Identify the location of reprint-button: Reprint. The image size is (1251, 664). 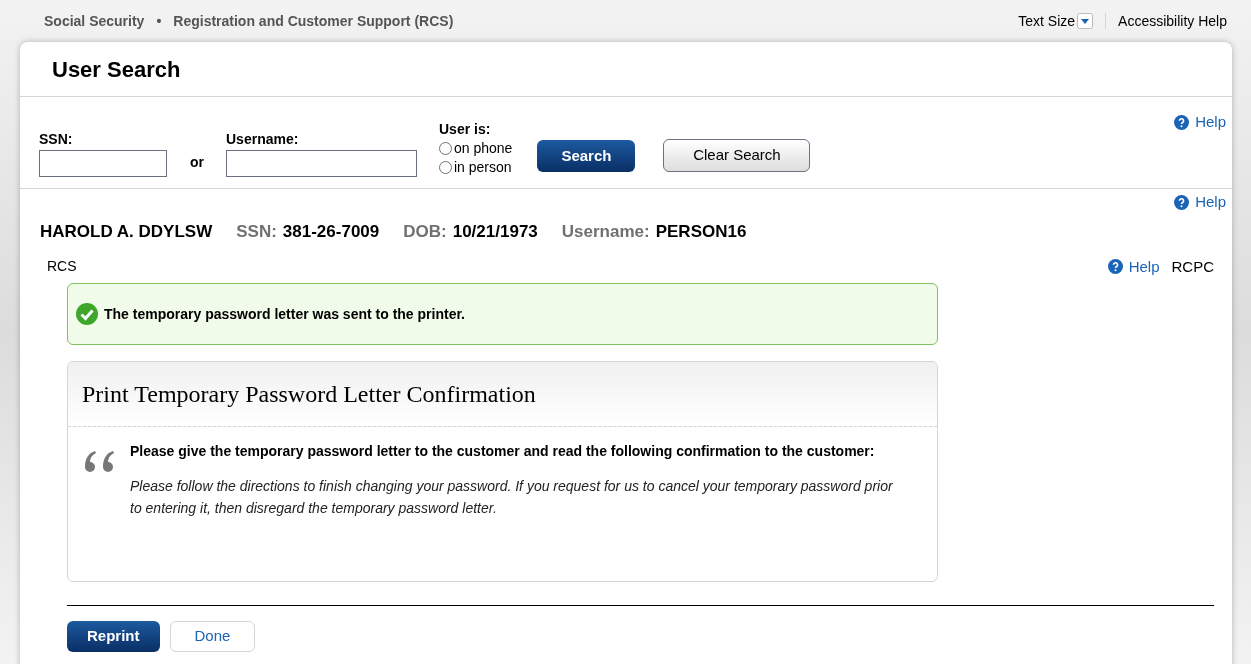
(113, 636).